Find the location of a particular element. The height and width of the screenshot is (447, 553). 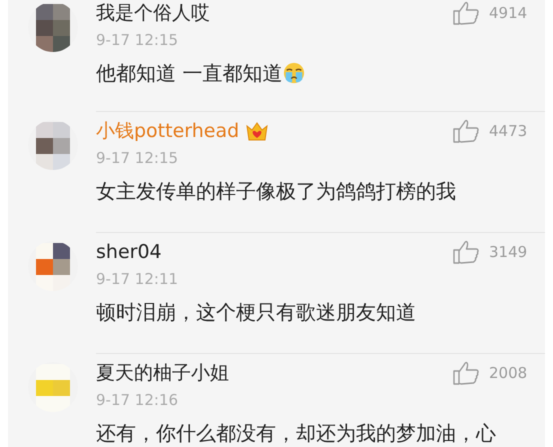

comment-text: 他都知道 一直都知道 is located at coordinates (189, 73).